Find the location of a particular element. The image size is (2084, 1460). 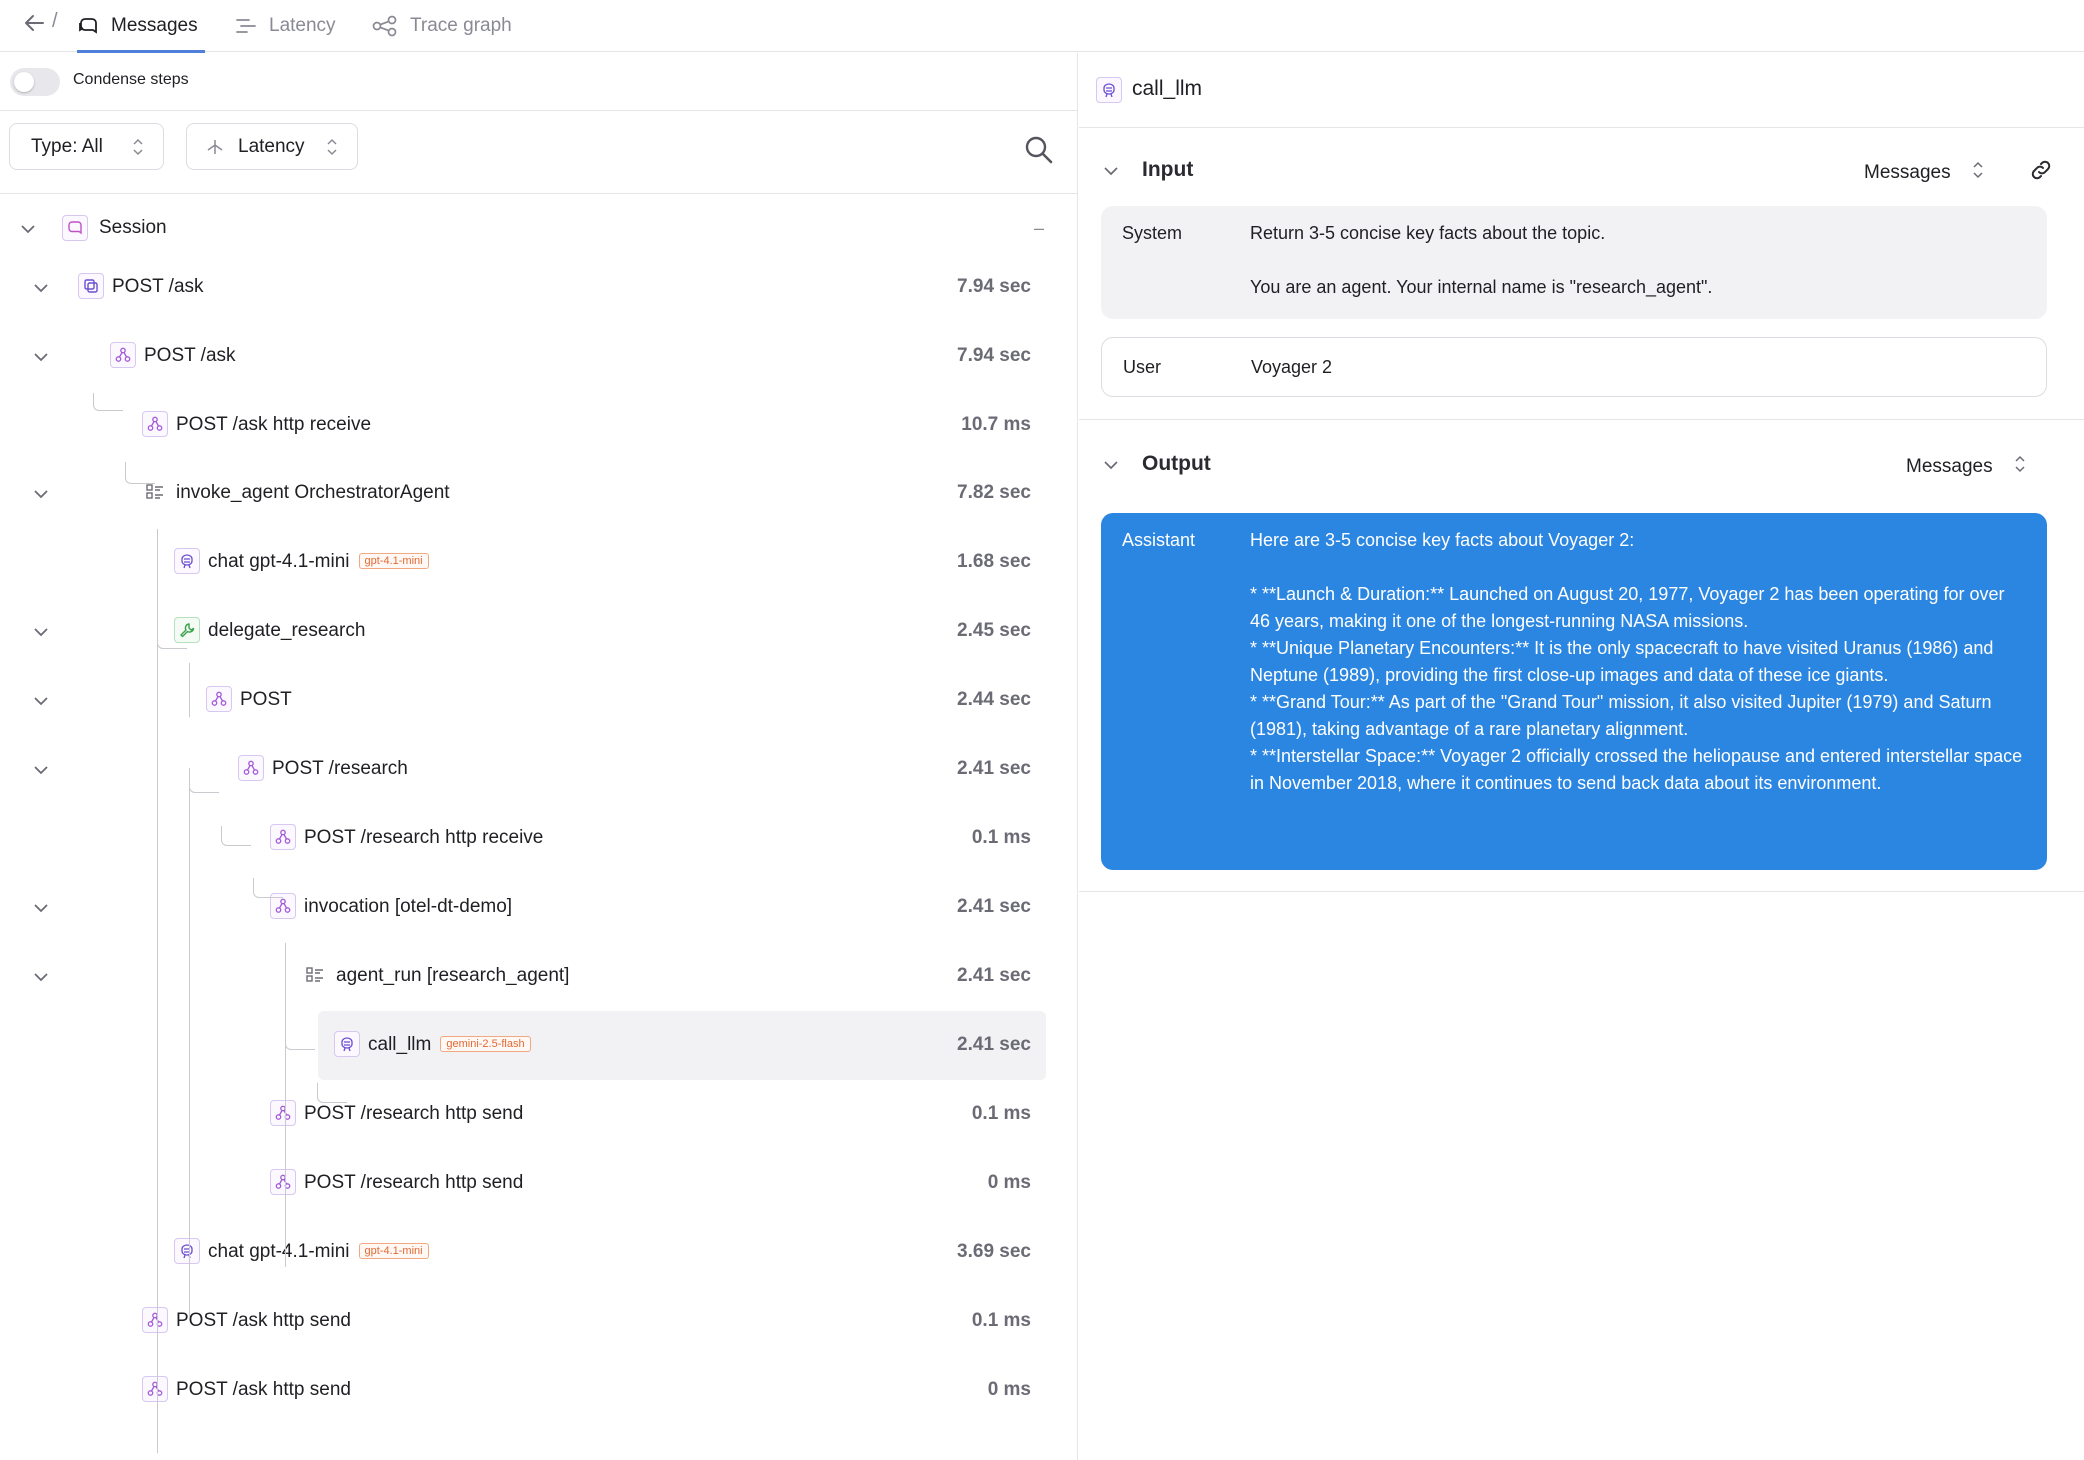

row-label: POST is located at coordinates (266, 700).